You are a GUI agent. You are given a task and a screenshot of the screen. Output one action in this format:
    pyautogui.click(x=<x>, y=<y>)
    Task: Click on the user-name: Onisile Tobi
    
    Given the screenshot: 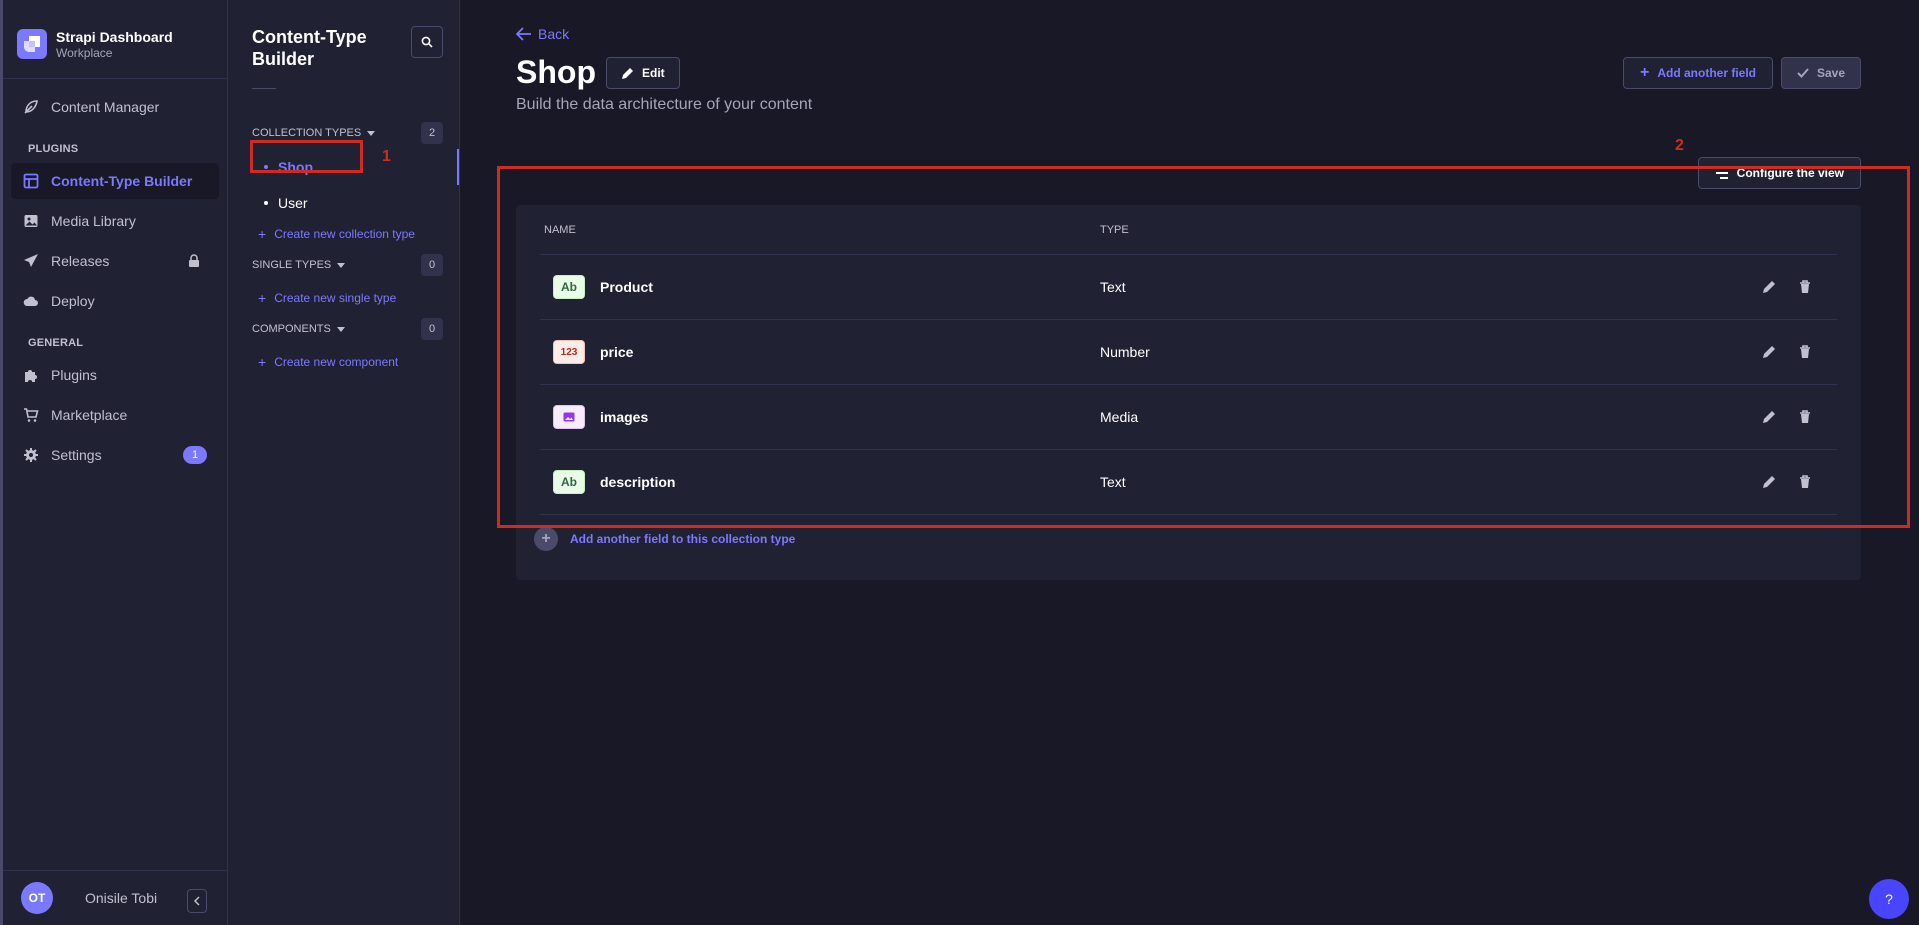 What is the action you would take?
    pyautogui.click(x=121, y=898)
    